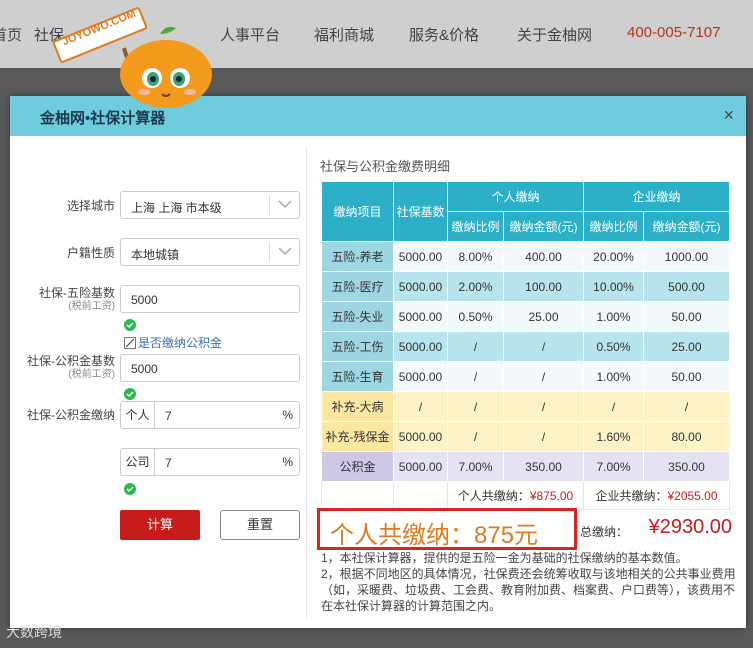 This screenshot has width=753, height=648. What do you see at coordinates (385, 166) in the screenshot?
I see `detail-title: 社保与公积金缴费明细` at bounding box center [385, 166].